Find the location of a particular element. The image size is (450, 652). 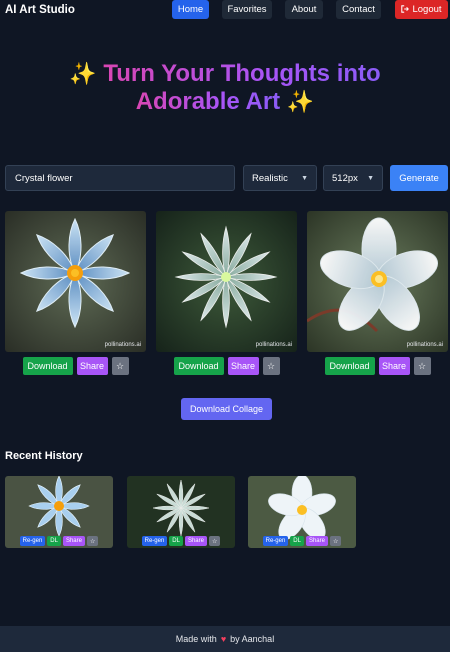

heart-icon: ♥ is located at coordinates (223, 639).